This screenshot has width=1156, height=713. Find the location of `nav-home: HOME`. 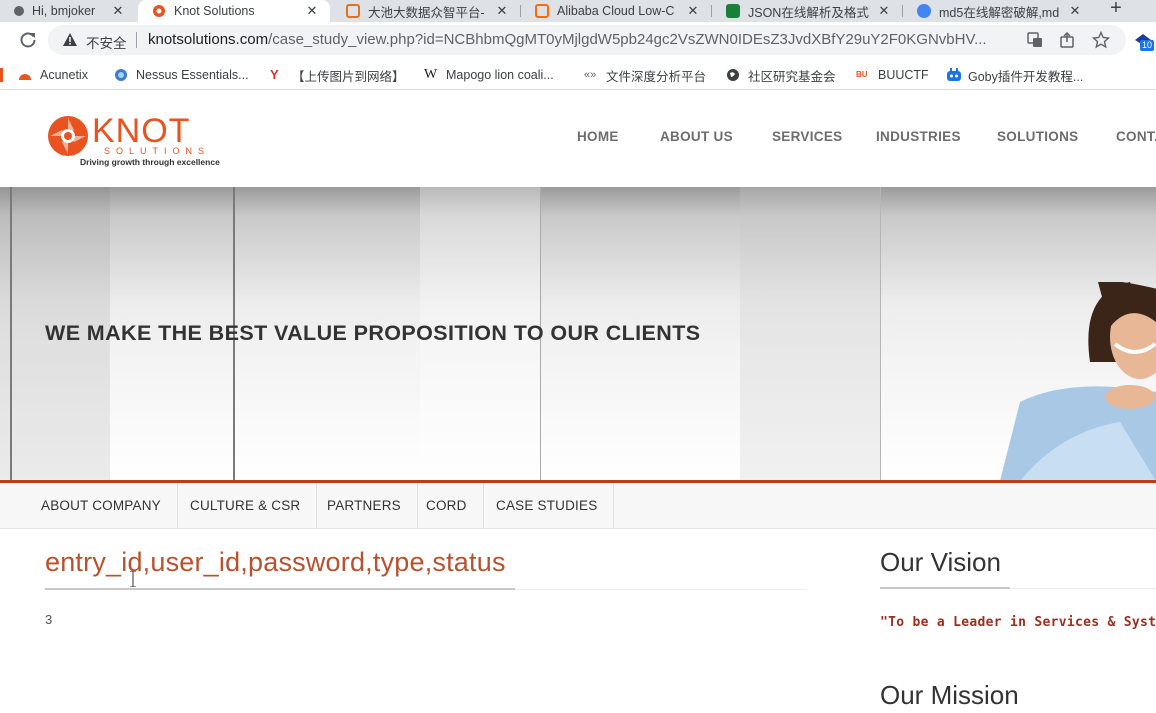

nav-home: HOME is located at coordinates (598, 139).